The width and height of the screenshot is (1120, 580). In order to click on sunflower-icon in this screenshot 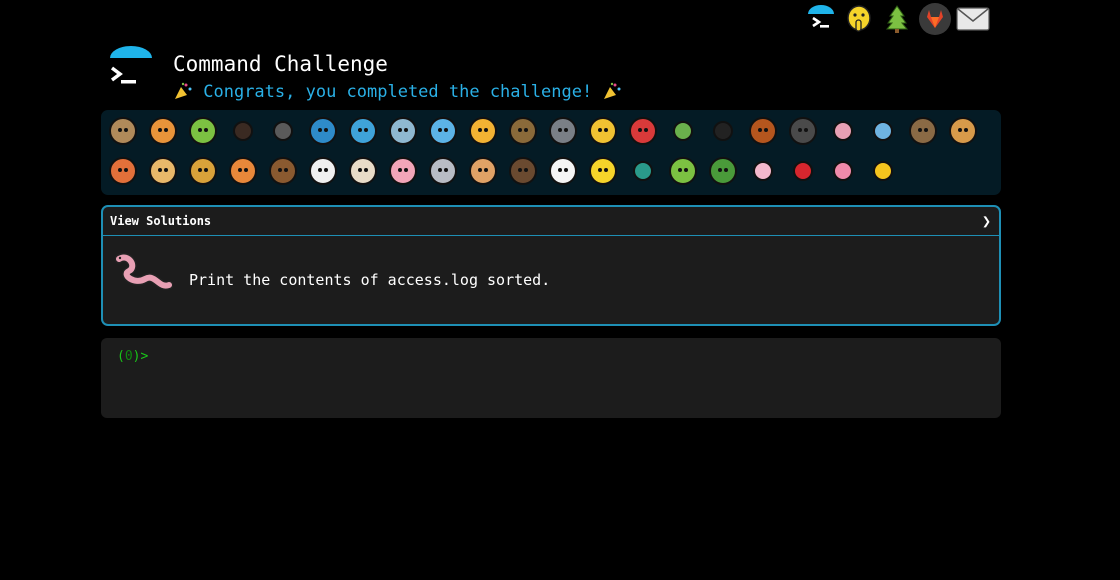, I will do `click(883, 171)`.